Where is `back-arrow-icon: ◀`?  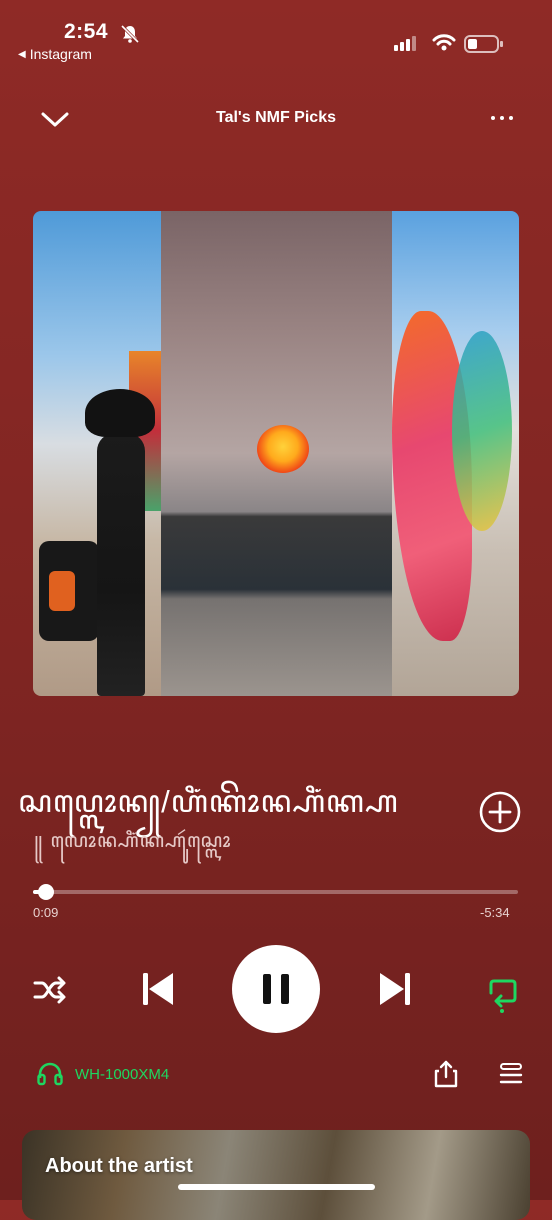 back-arrow-icon: ◀ is located at coordinates (22, 54).